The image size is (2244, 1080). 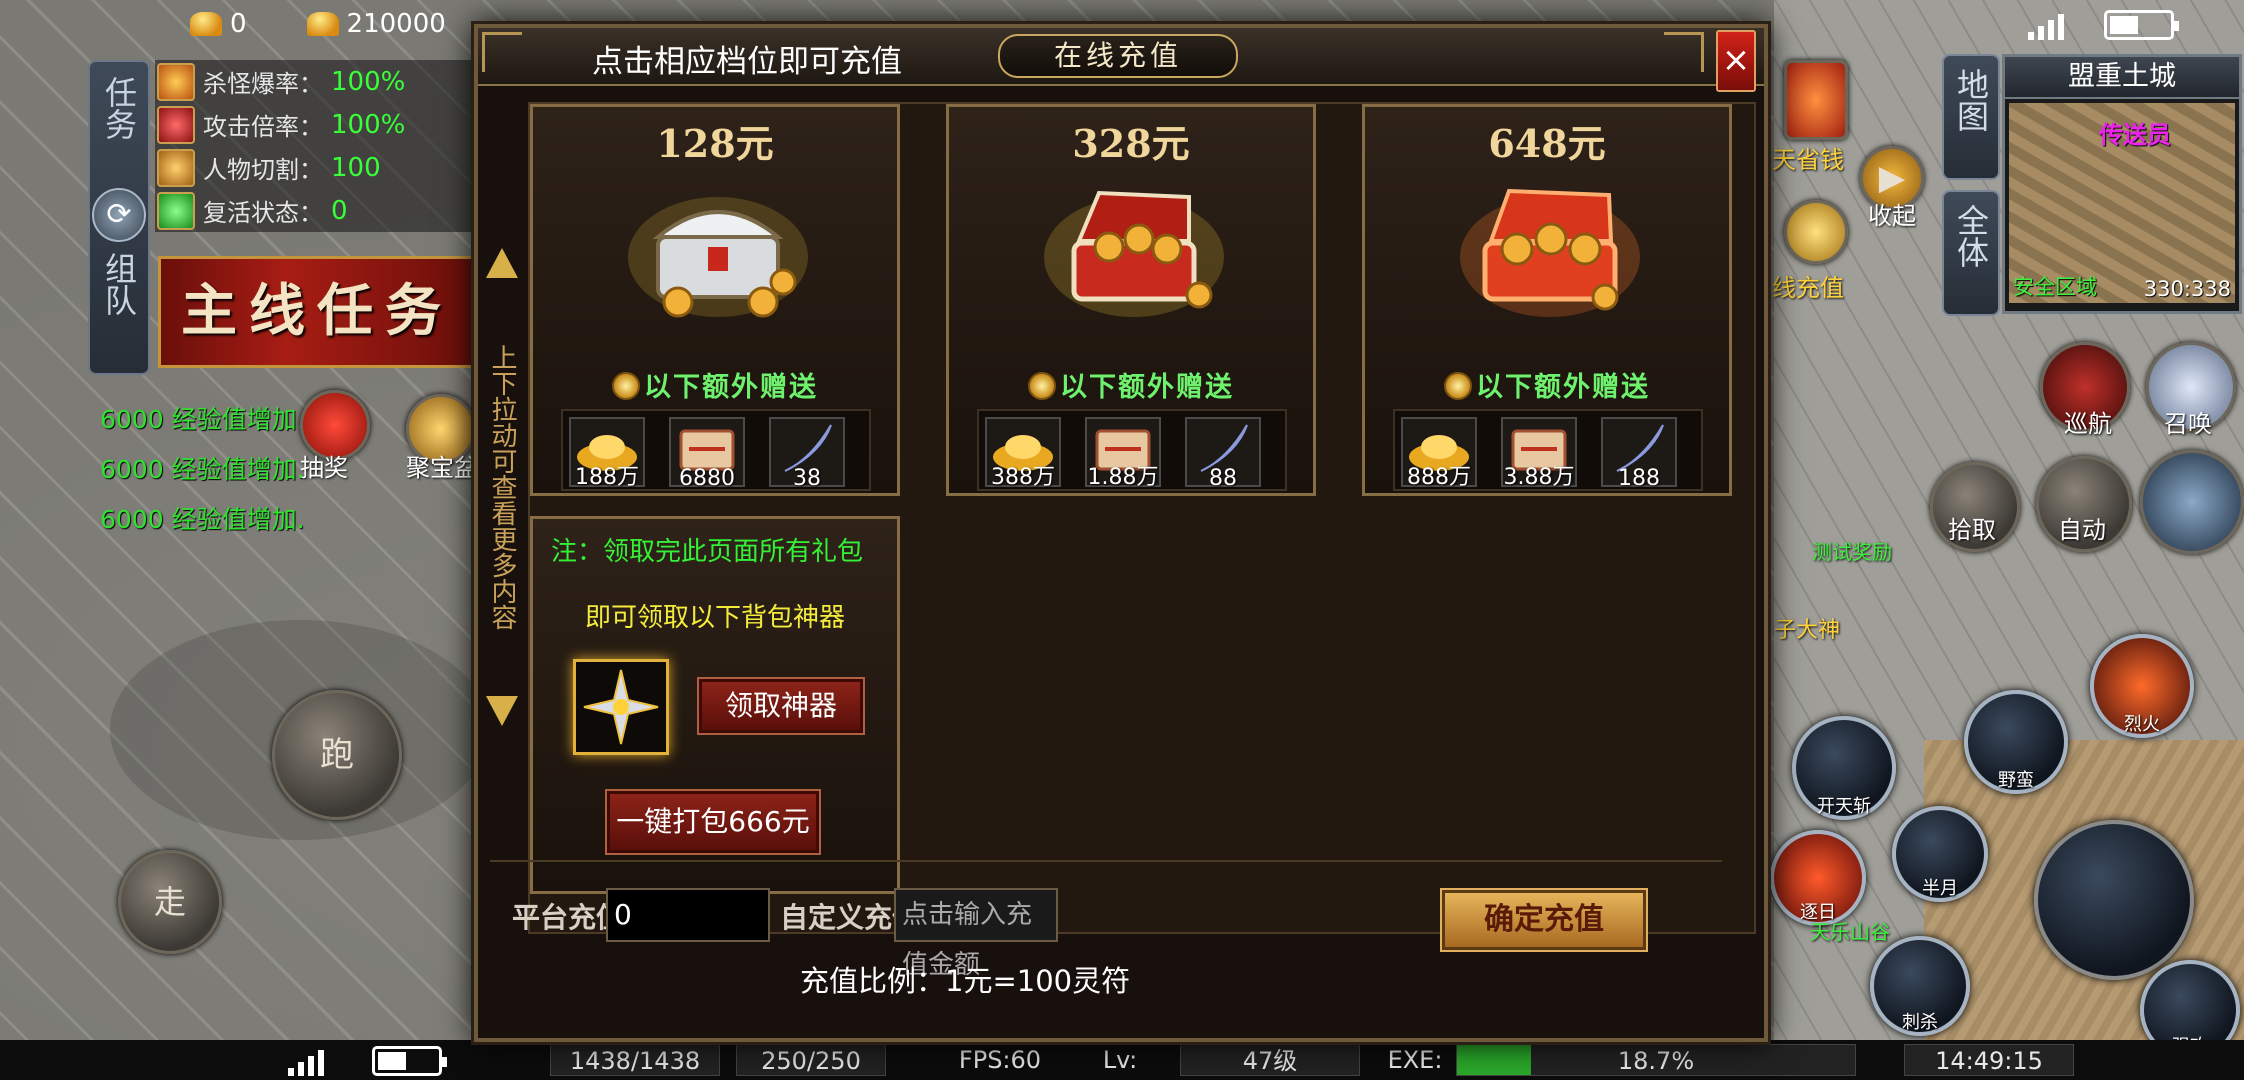 What do you see at coordinates (713, 822) in the screenshot?
I see `bundle-purchase-button: 一键打包666元` at bounding box center [713, 822].